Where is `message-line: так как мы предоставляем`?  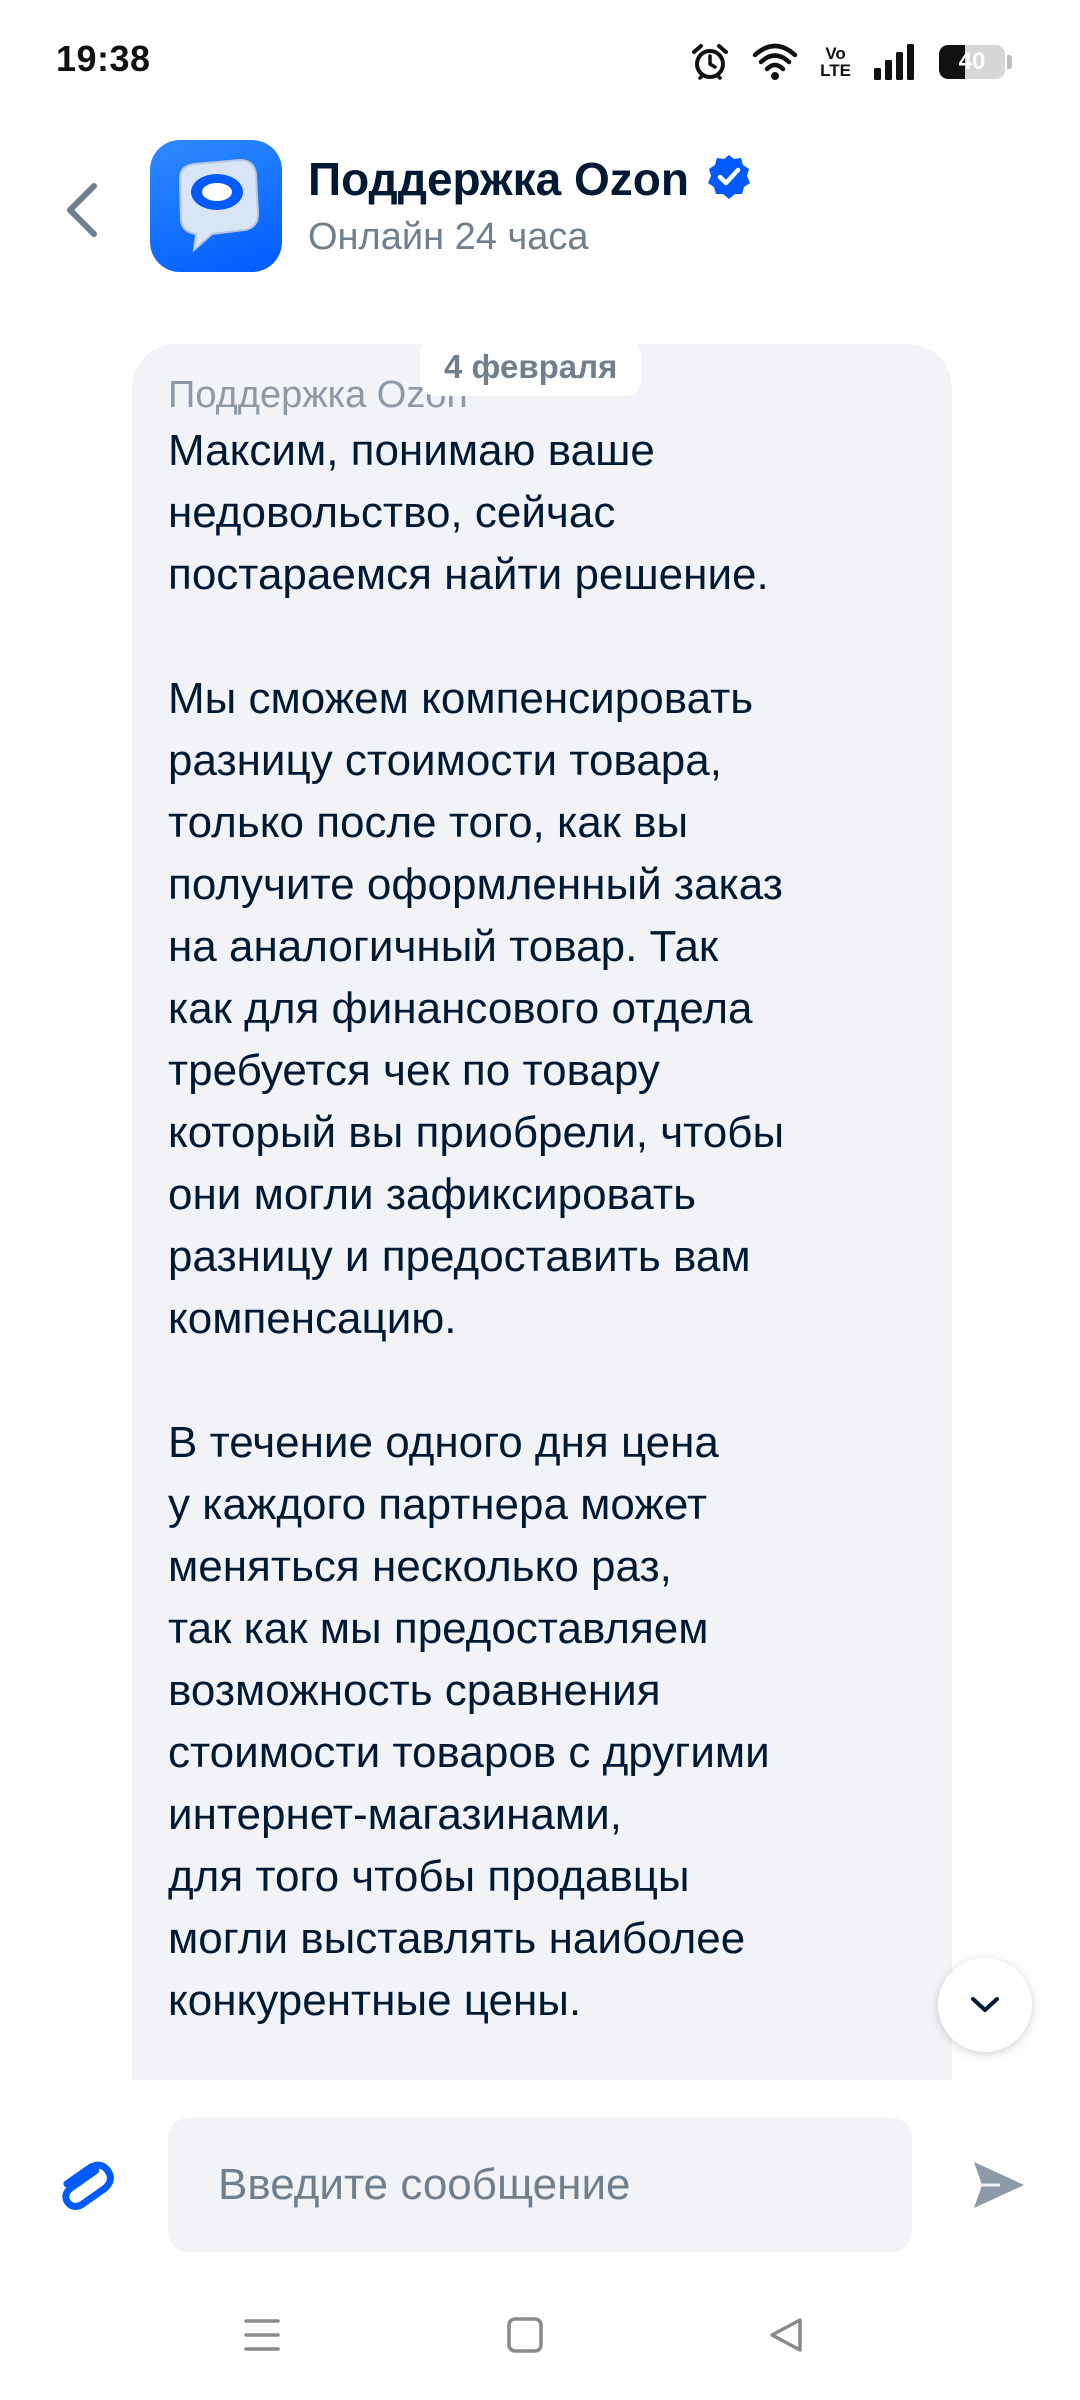
message-line: так как мы предоставляем is located at coordinates (438, 1628).